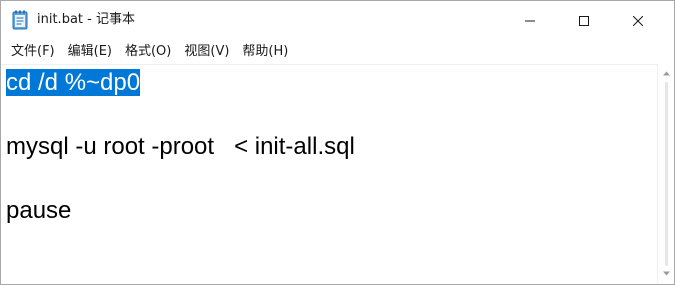  I want to click on selected-text: cd /d %~dp0, so click(73, 82).